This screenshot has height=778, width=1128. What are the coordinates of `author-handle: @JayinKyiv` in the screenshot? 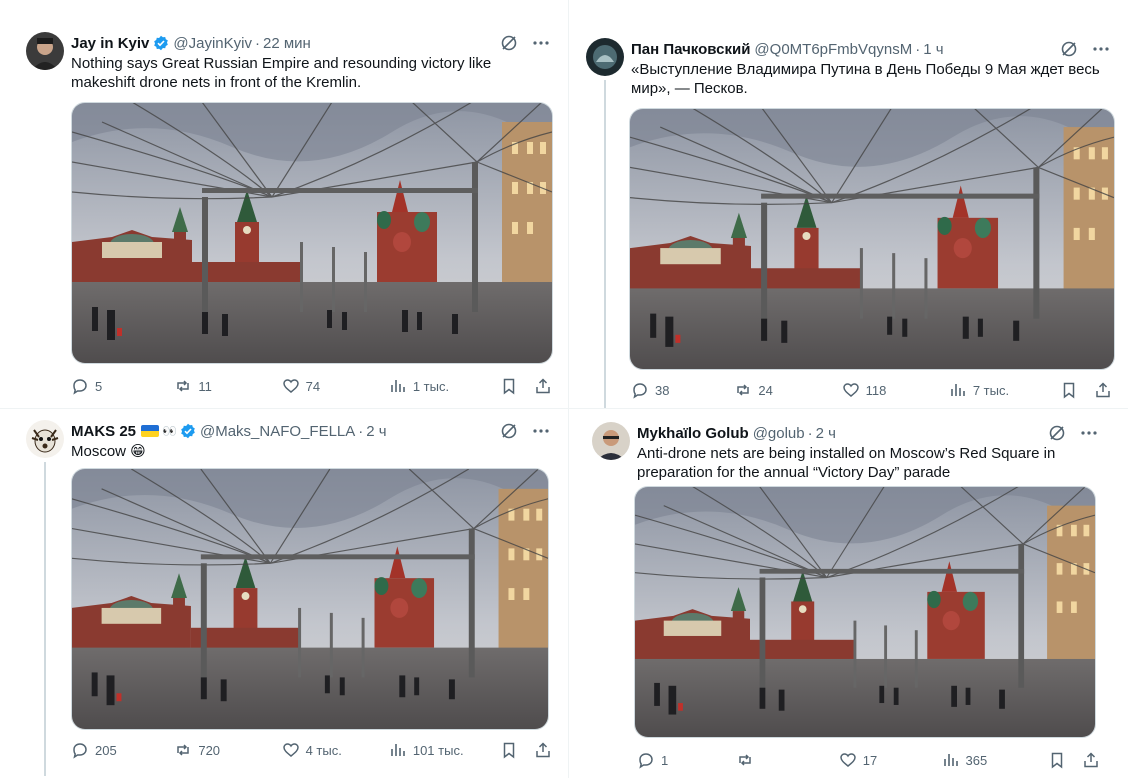 It's located at (212, 43).